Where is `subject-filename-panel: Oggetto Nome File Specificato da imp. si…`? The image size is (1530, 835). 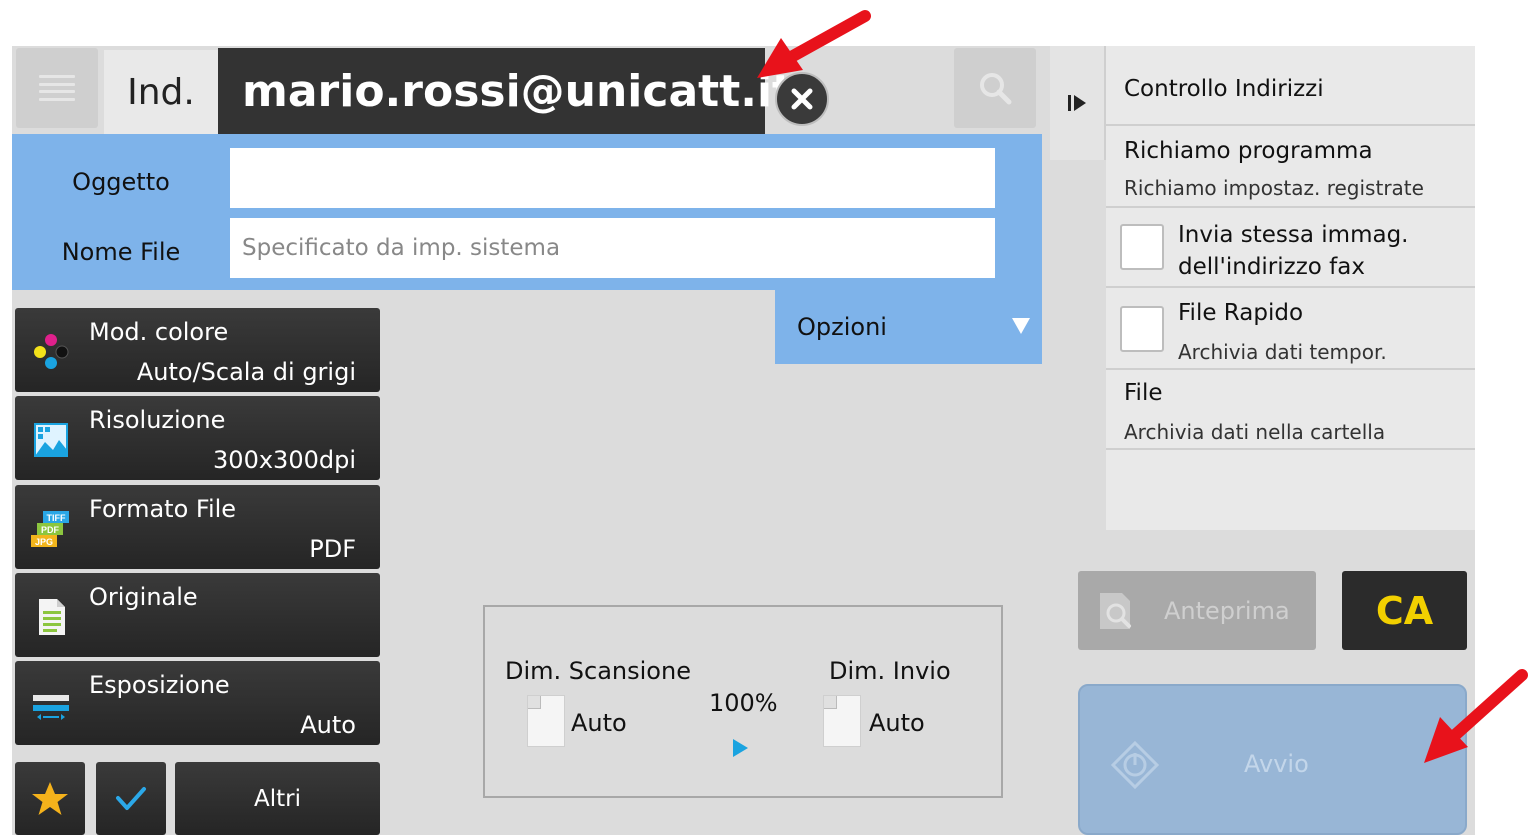 subject-filename-panel: Oggetto Nome File Specificato da imp. si… is located at coordinates (527, 212).